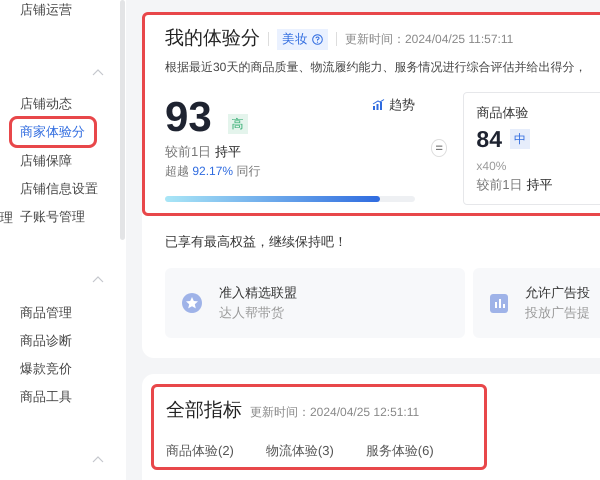  What do you see at coordinates (335, 412) in the screenshot?
I see `update-time: 更新时间：2024/04/25 12:51:11` at bounding box center [335, 412].